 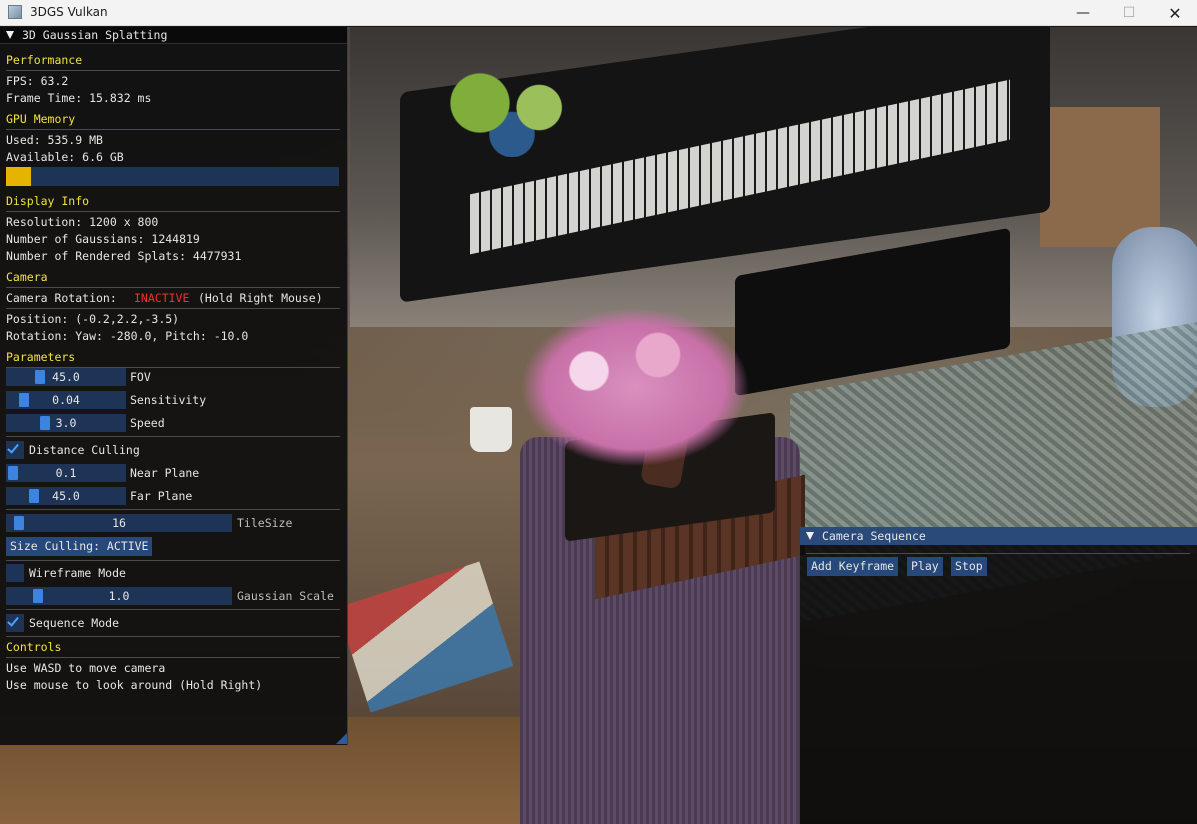 I want to click on memory-usage-fill, so click(x=18, y=176).